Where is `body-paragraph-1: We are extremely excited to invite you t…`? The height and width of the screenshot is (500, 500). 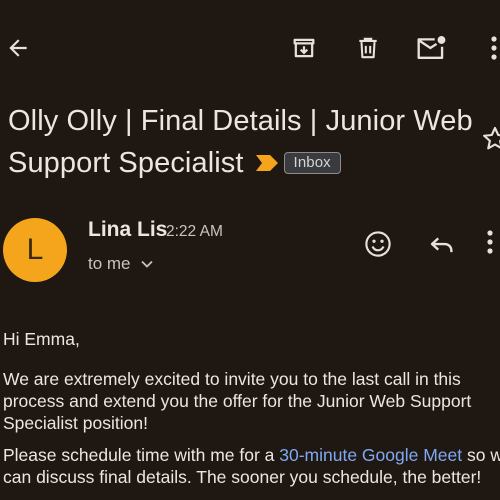
body-paragraph-1: We are extremely excited to invite you t… is located at coordinates (237, 401).